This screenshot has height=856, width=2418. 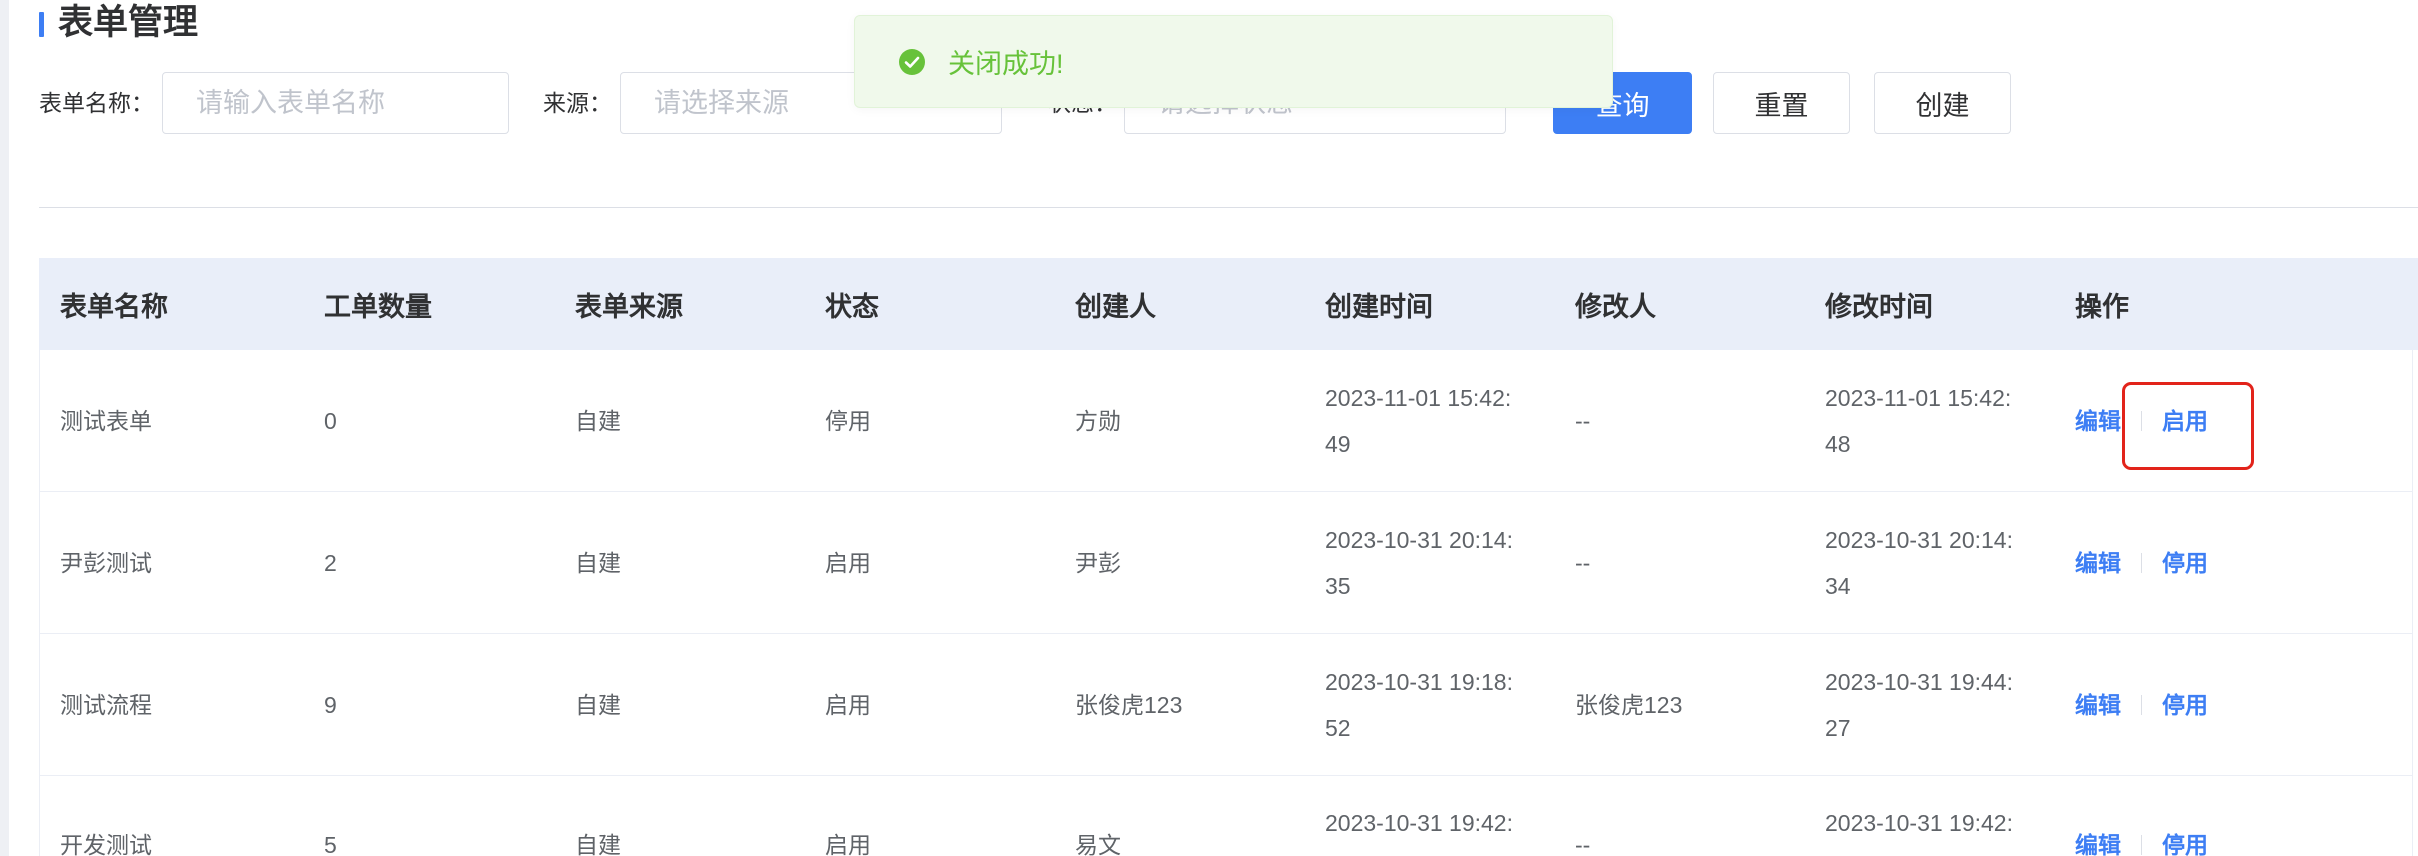 What do you see at coordinates (2102, 306) in the screenshot?
I see `column-header-actions: 操作` at bounding box center [2102, 306].